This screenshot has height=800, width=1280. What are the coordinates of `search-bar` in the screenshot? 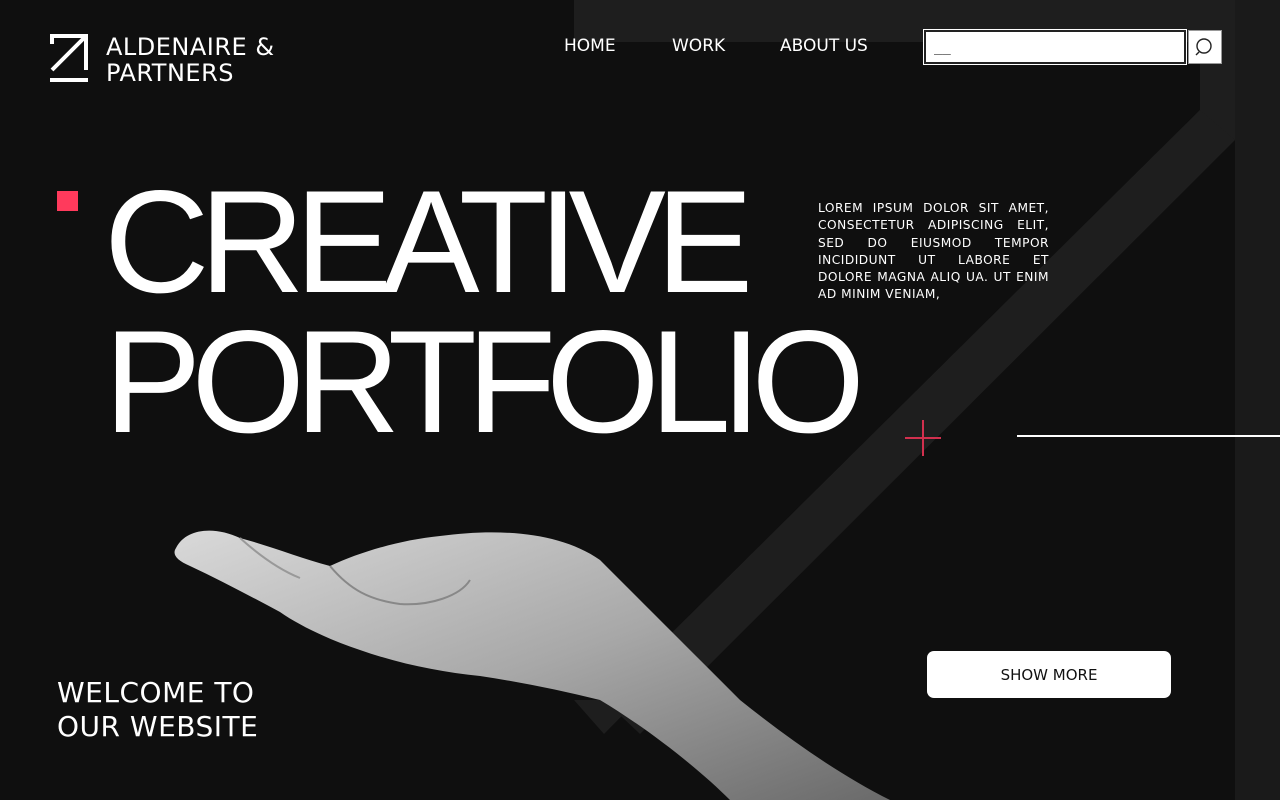 It's located at (1072, 47).